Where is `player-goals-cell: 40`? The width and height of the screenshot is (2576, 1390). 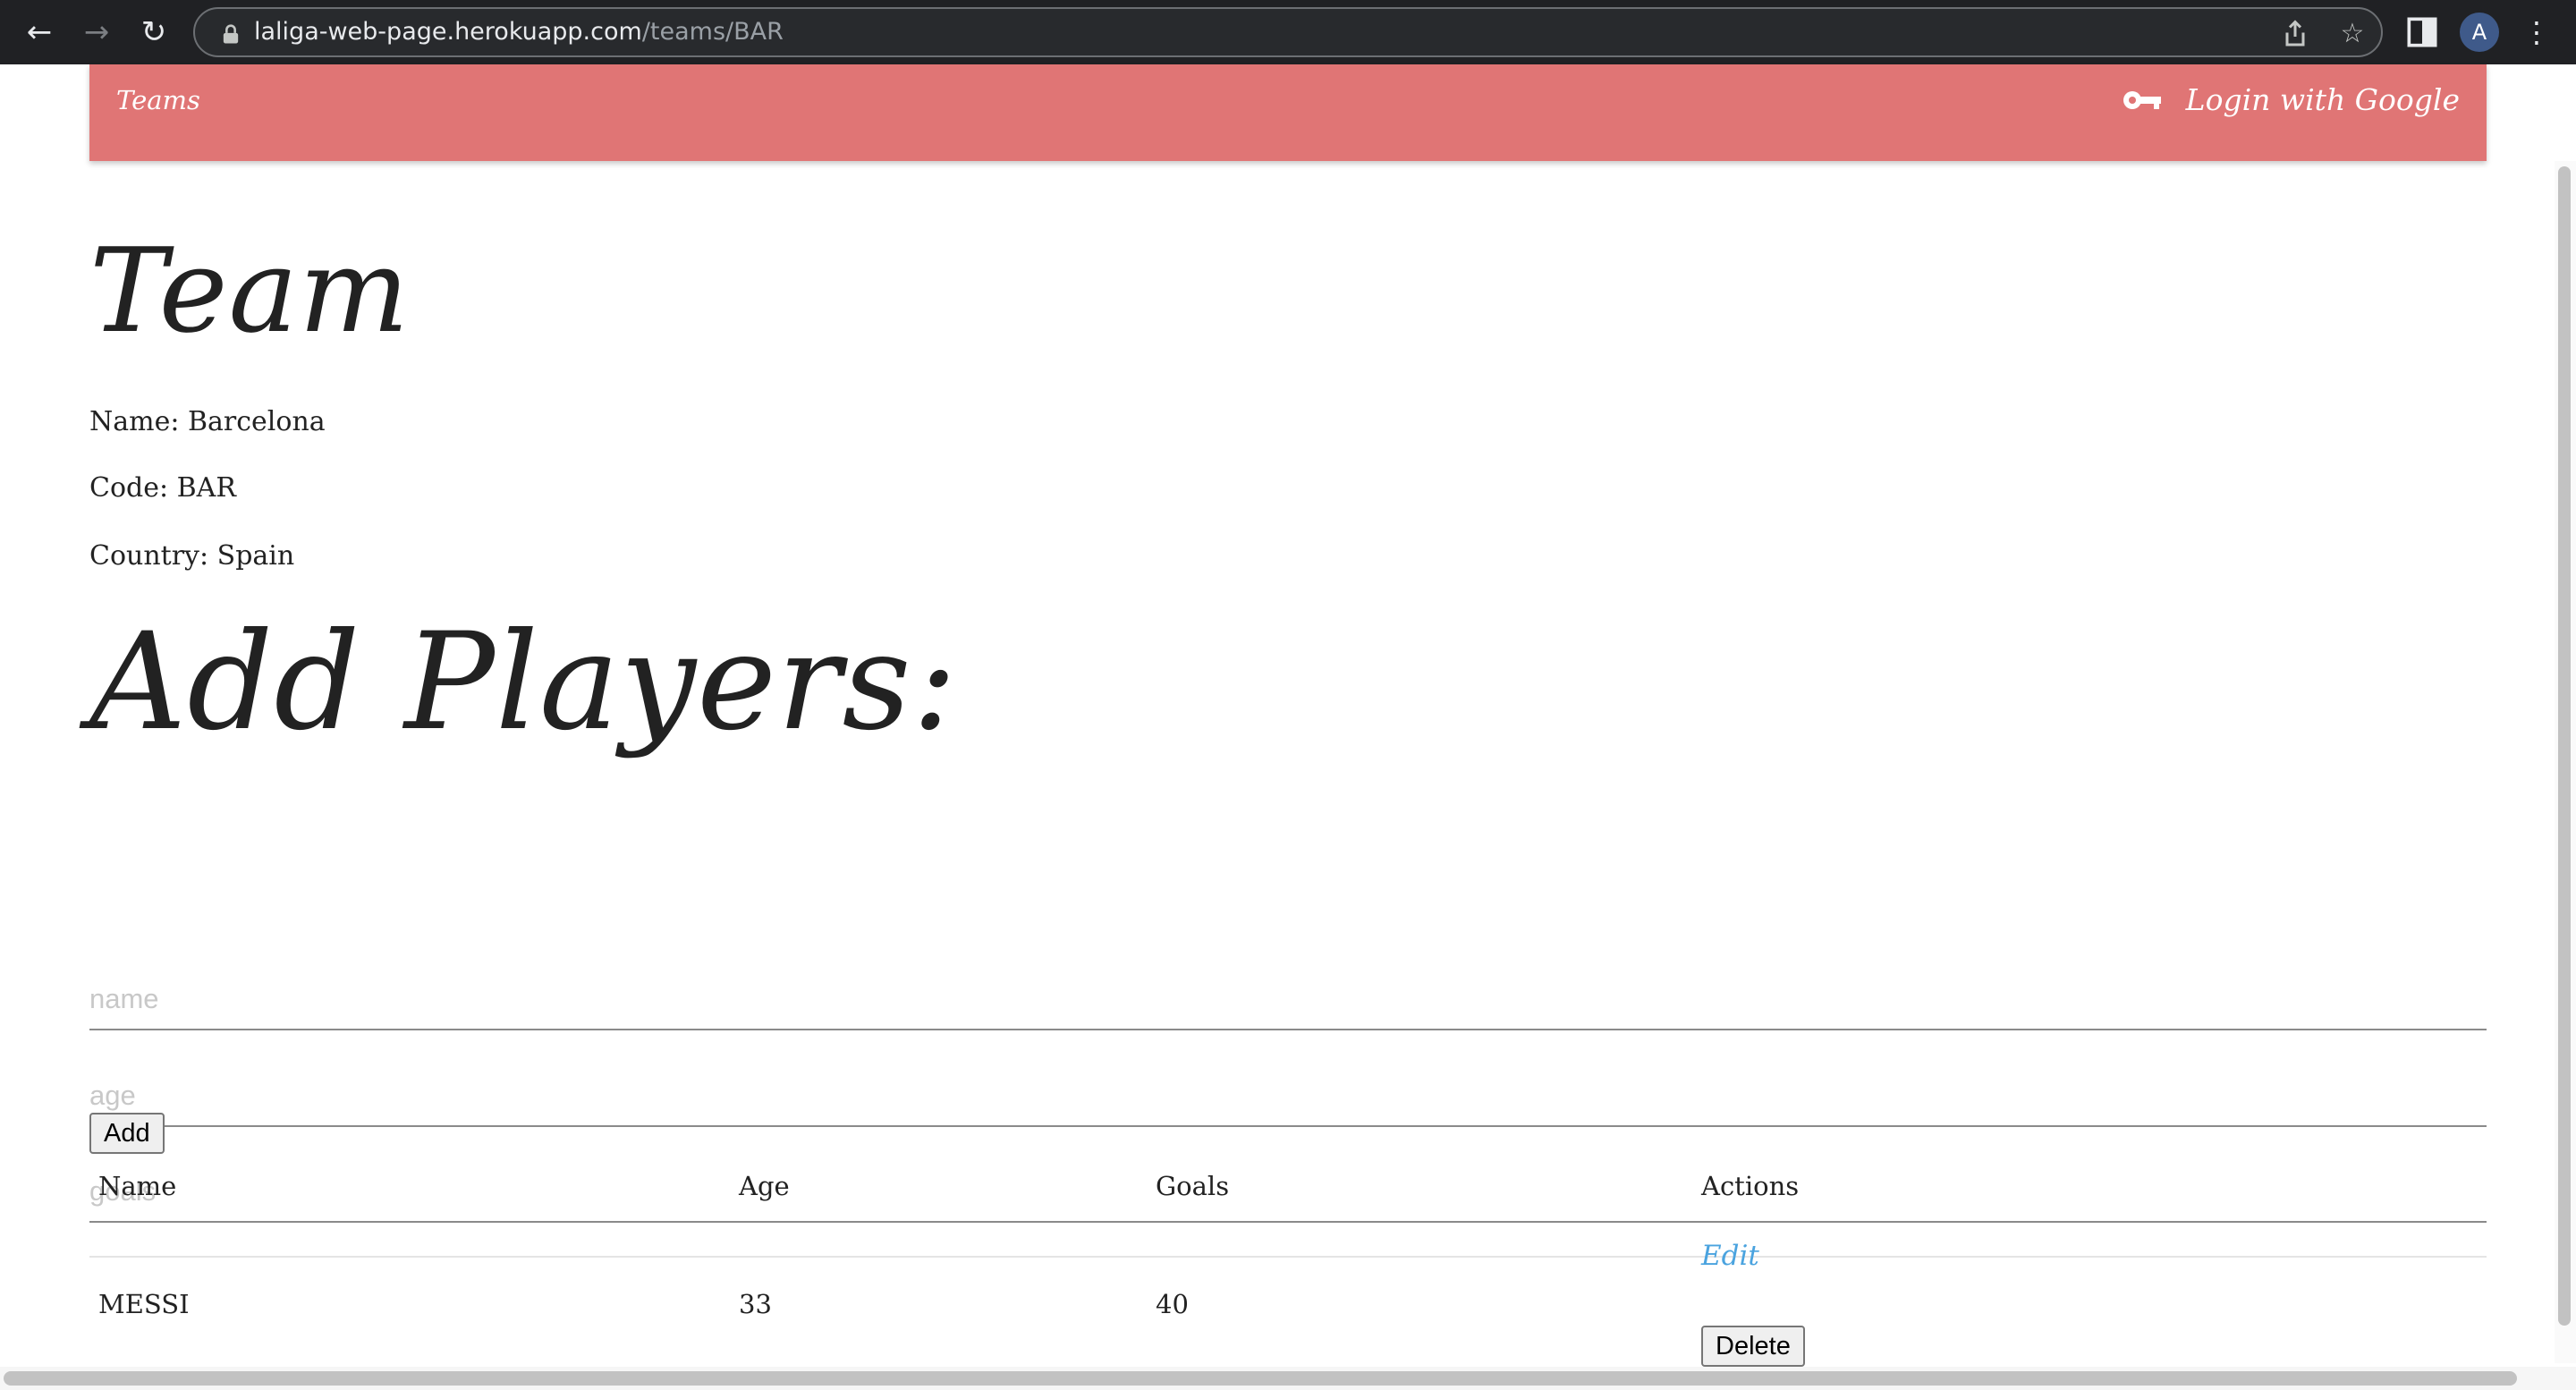
player-goals-cell: 40 is located at coordinates (1172, 1304).